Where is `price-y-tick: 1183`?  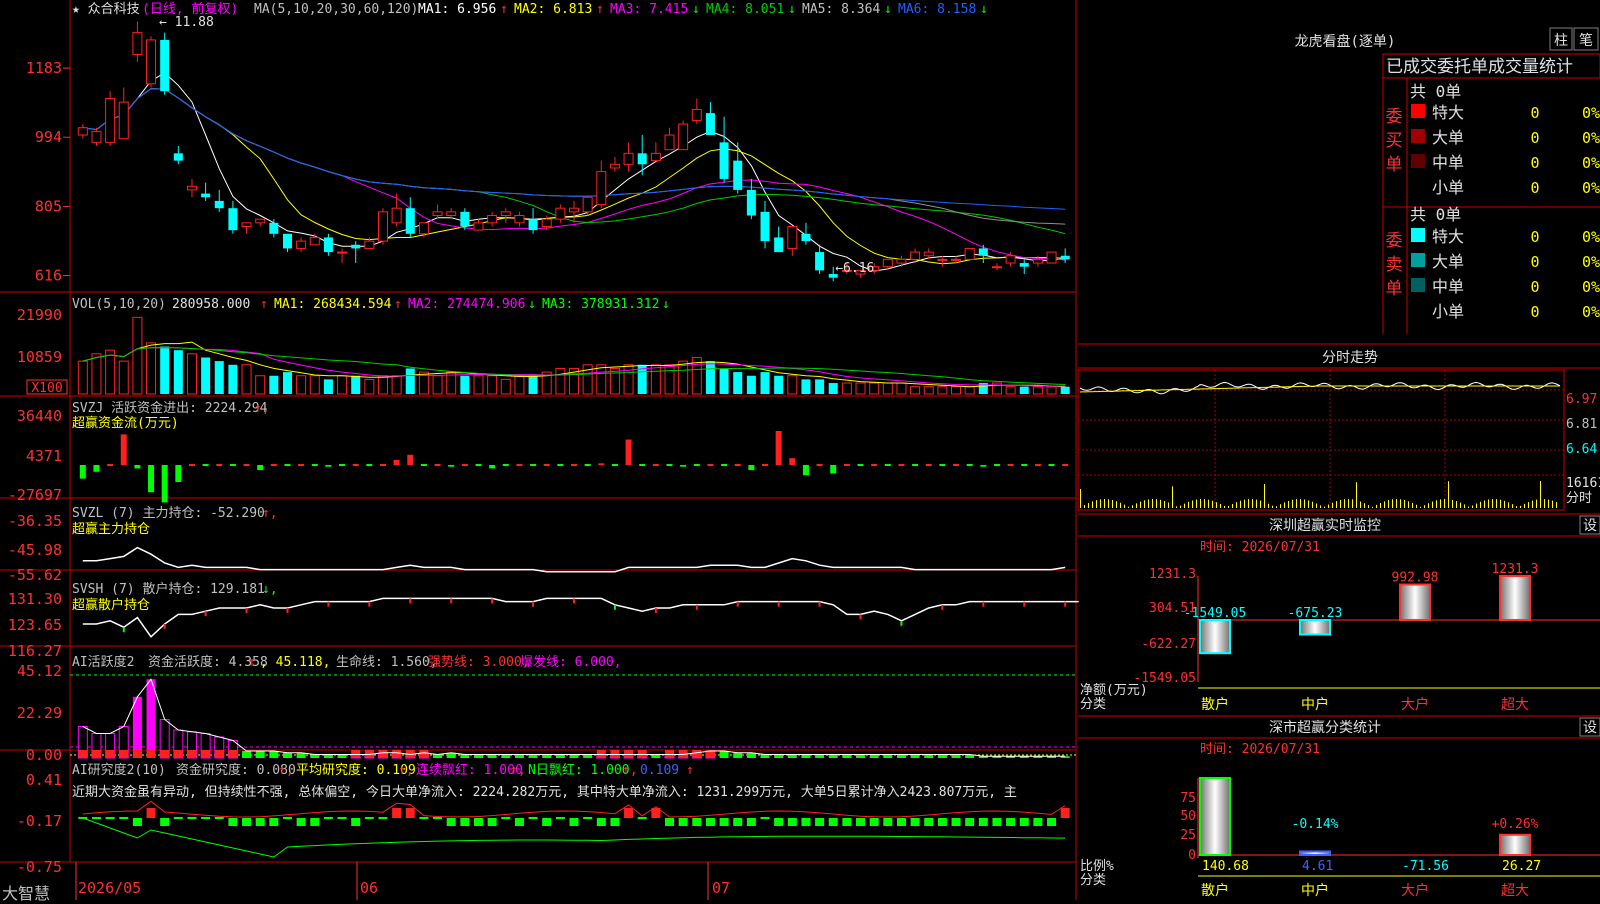 price-y-tick: 1183 is located at coordinates (44, 68).